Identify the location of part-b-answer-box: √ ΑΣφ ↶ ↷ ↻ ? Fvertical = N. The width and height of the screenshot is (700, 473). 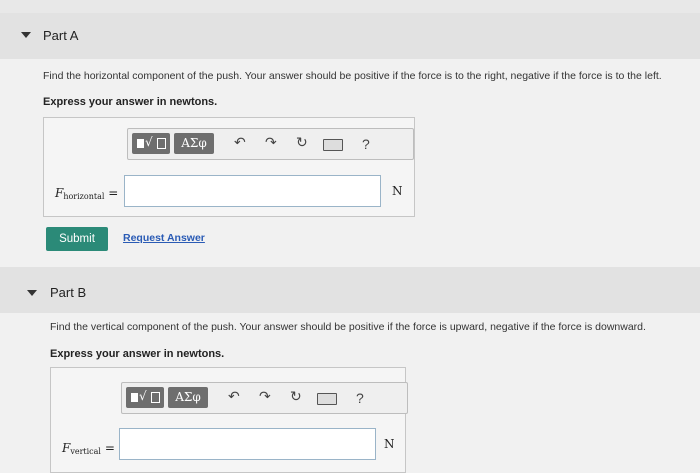
(229, 420).